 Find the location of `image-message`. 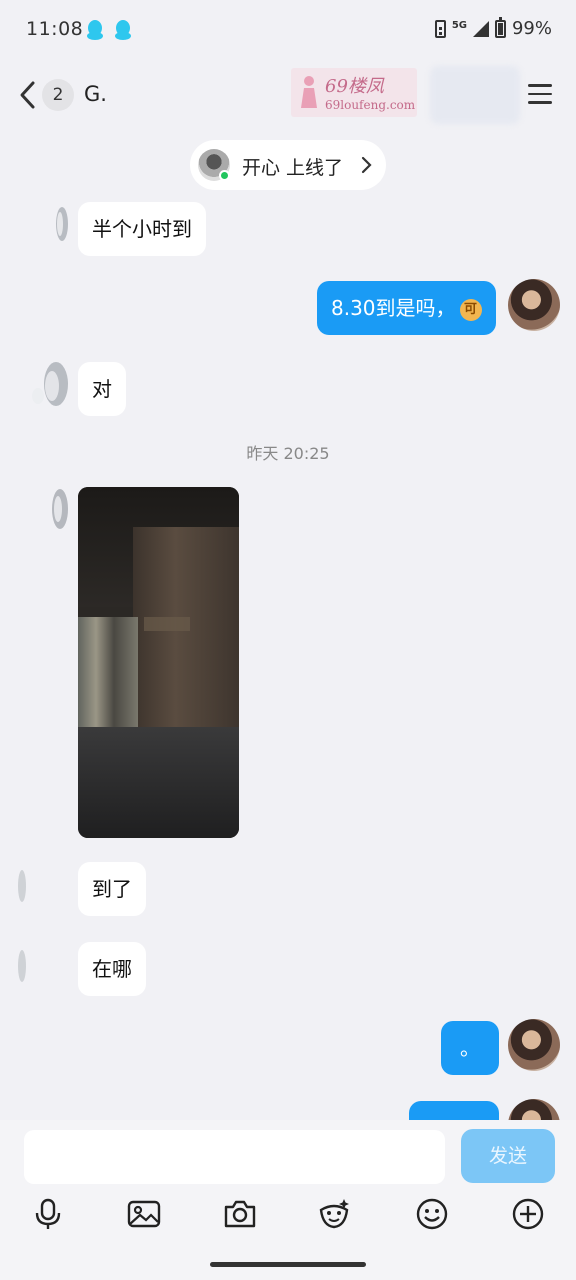

image-message is located at coordinates (158, 662).